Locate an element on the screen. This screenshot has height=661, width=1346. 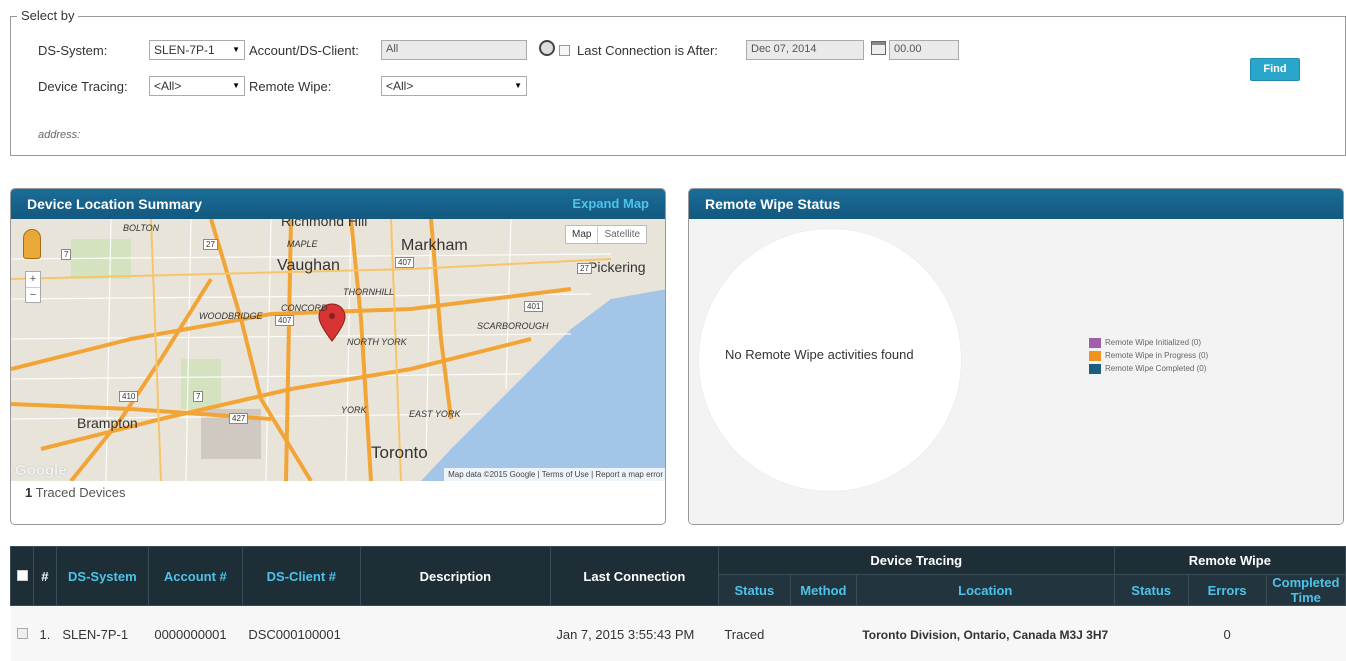
highway-shield: 401 is located at coordinates (534, 306).